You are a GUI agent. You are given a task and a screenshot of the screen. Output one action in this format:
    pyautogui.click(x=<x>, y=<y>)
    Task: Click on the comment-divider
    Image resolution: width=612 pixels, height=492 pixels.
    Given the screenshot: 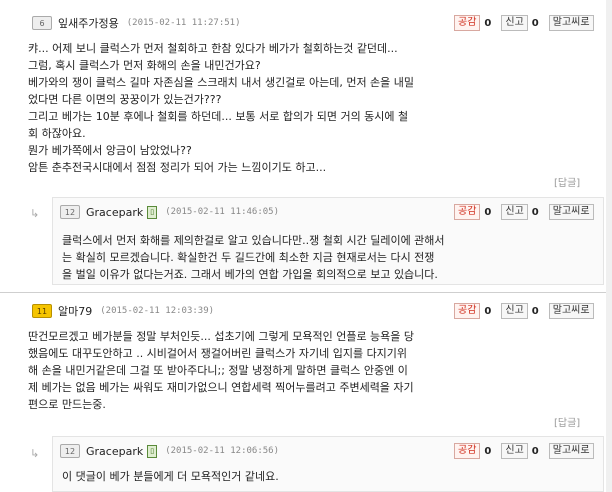 What is the action you would take?
    pyautogui.click(x=306, y=292)
    